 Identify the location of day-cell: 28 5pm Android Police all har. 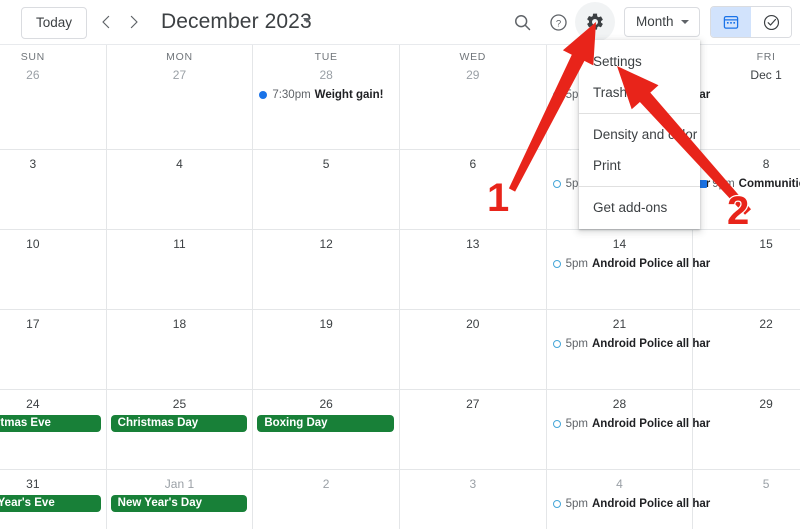
(628, 429).